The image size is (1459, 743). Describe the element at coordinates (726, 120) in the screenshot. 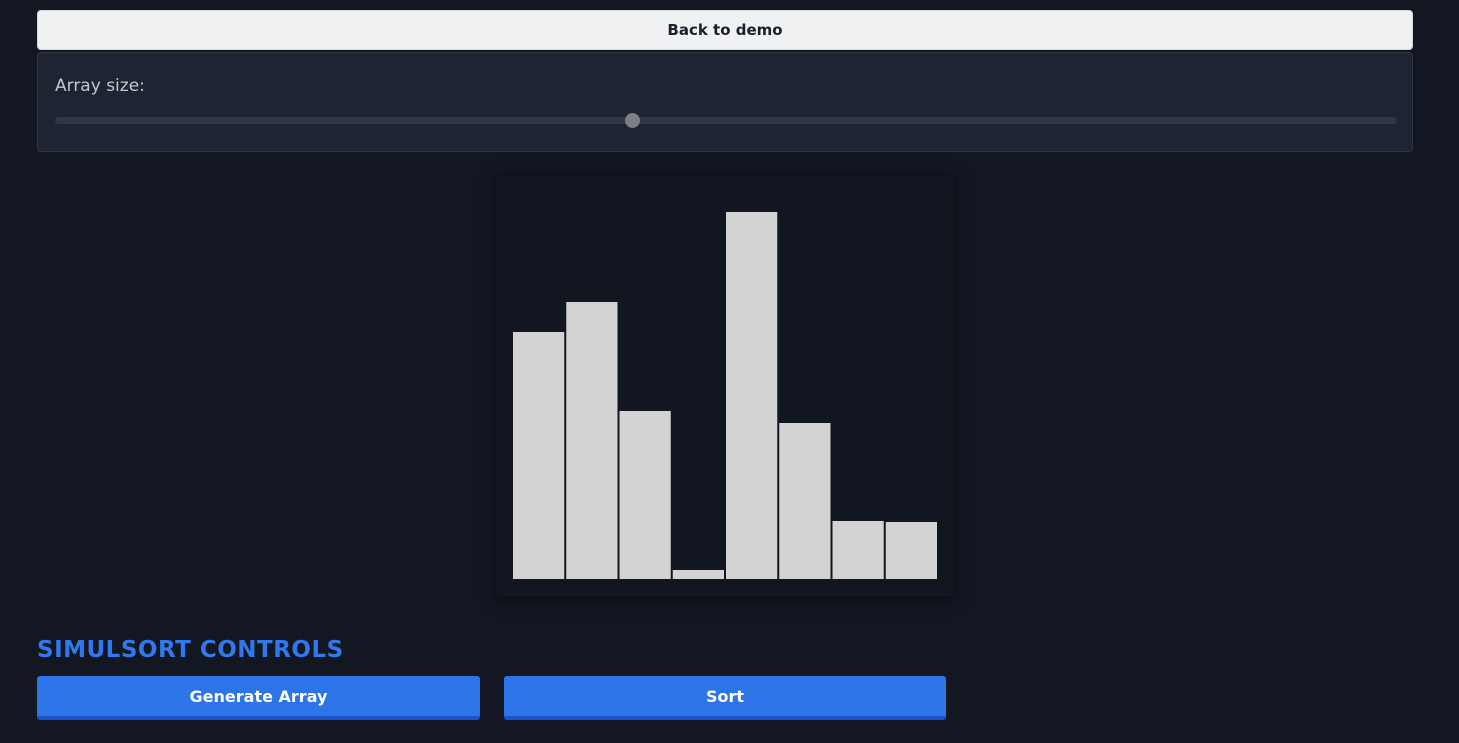

I see `array-size-slider` at that location.